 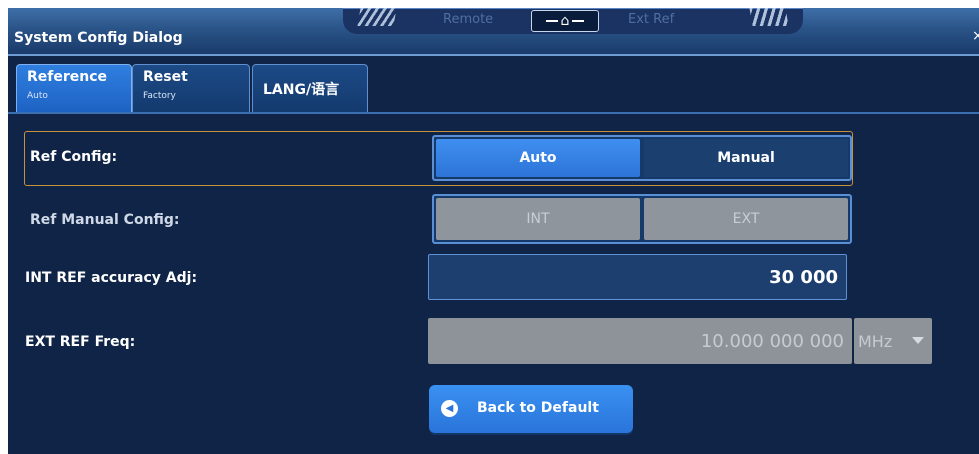 I want to click on tab-lang: LANG/语言, so click(x=310, y=89).